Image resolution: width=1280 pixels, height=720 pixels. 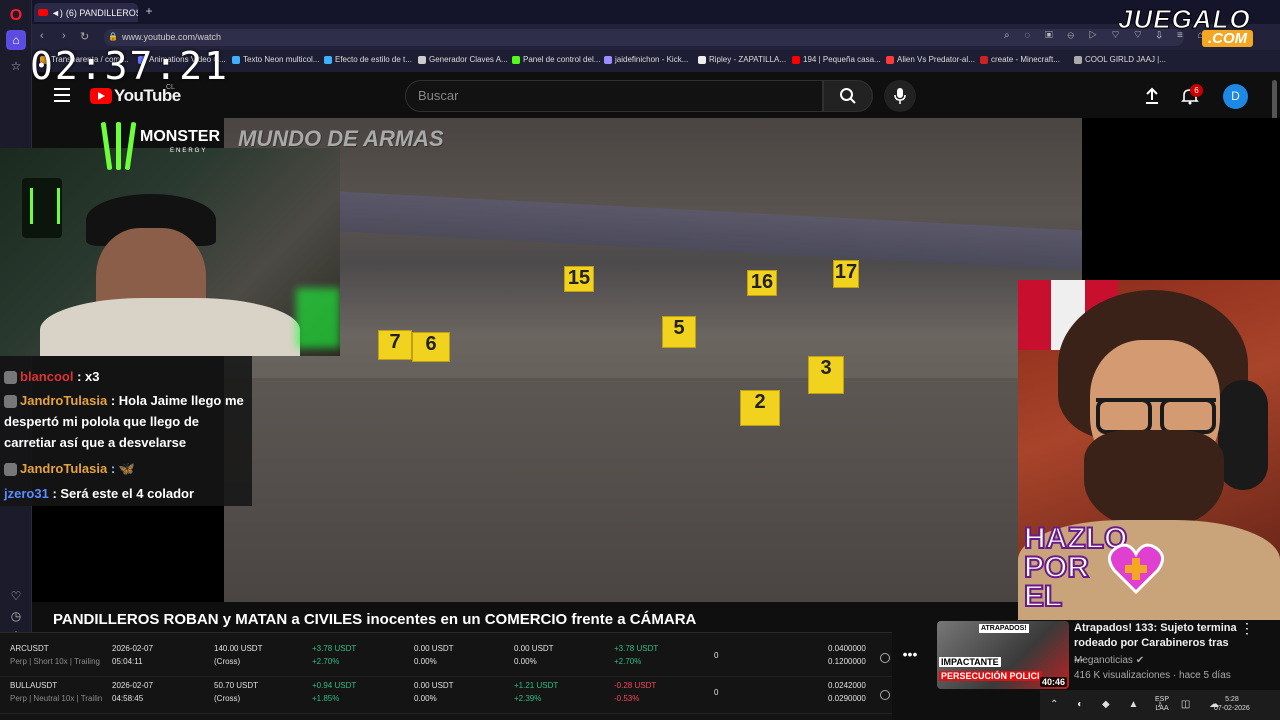 What do you see at coordinates (238, 648) in the screenshot?
I see `trade-margin: 140.00 USDT` at bounding box center [238, 648].